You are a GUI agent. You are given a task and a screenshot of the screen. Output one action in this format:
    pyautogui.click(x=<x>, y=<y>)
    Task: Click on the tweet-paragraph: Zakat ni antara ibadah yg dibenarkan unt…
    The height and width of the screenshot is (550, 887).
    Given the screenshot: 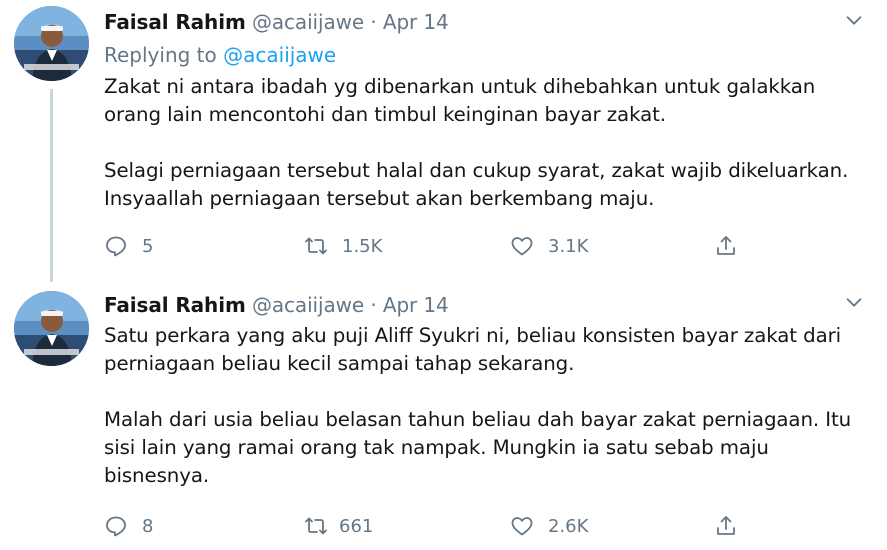 What is the action you would take?
    pyautogui.click(x=460, y=100)
    